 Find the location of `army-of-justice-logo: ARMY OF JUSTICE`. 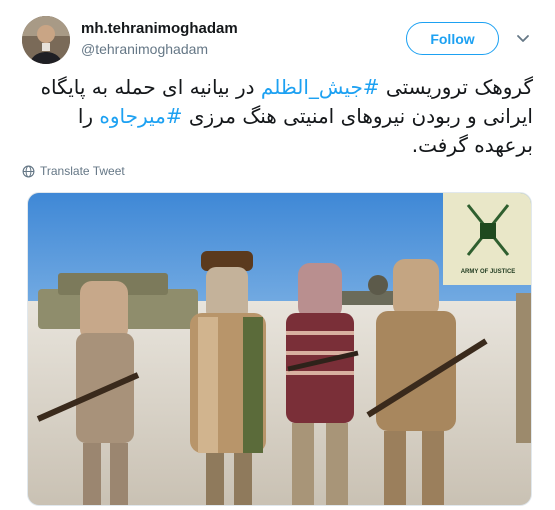

army-of-justice-logo: ARMY OF JUSTICE is located at coordinates (487, 239).